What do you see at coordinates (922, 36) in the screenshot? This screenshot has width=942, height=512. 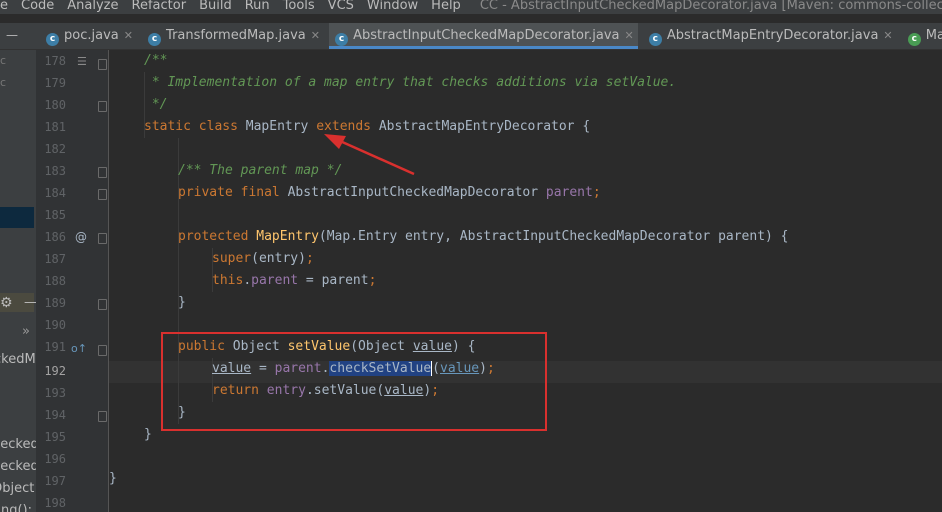 I see `tab-truncated: c Ma` at bounding box center [922, 36].